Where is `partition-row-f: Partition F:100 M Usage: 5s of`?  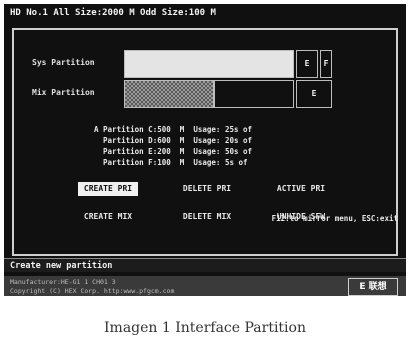
partition-row-f: Partition F:100 M Usage: 5s of is located at coordinates (219, 162).